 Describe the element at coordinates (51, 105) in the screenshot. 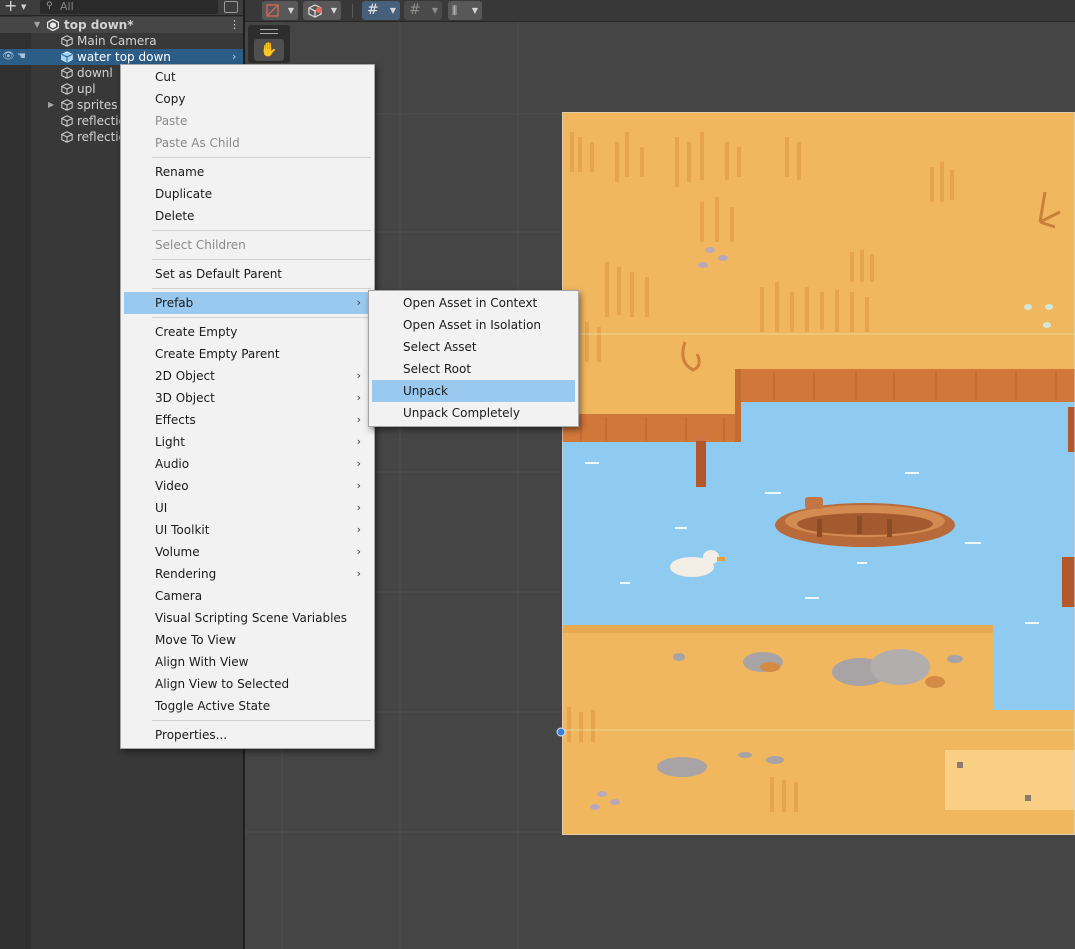

I see `fold-closed-icon: ▶` at that location.